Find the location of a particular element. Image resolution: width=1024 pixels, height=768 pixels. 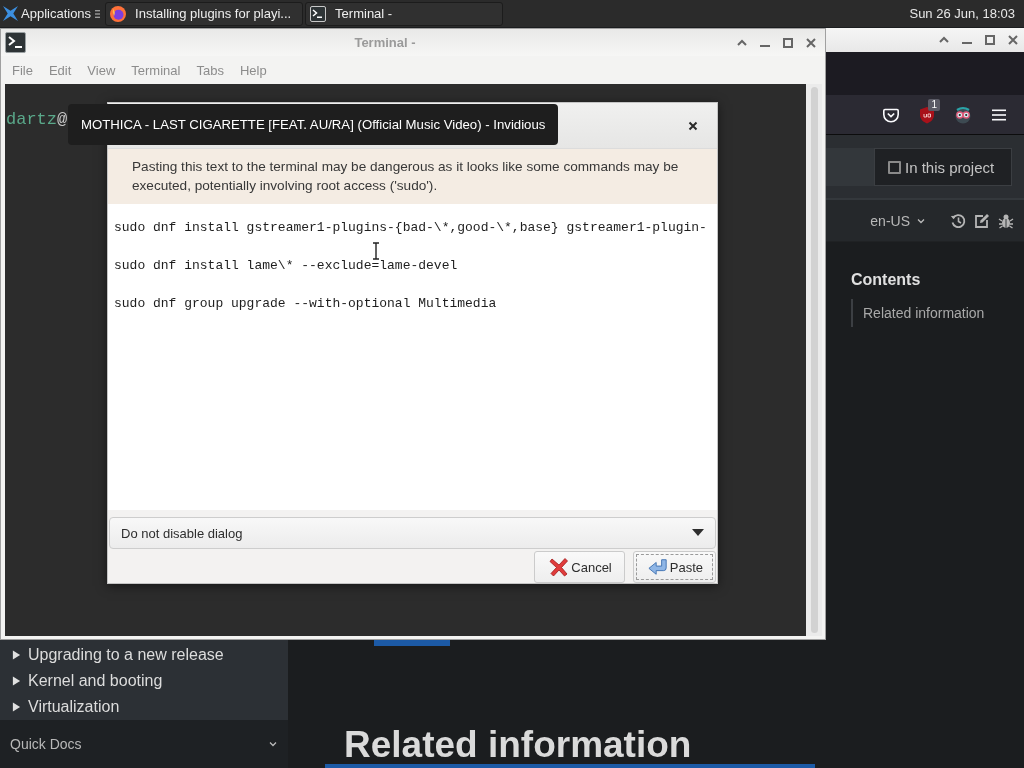

caret-down-icon is located at coordinates (698, 533).